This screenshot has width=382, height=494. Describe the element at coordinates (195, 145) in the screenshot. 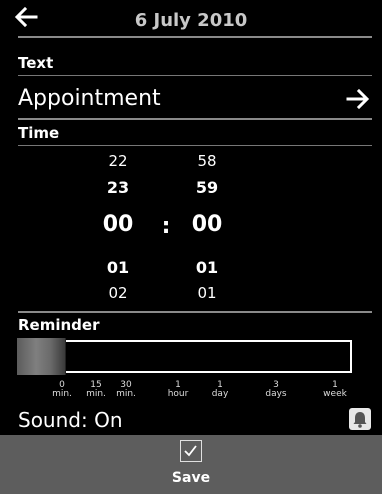

I see `time-label-divider` at that location.